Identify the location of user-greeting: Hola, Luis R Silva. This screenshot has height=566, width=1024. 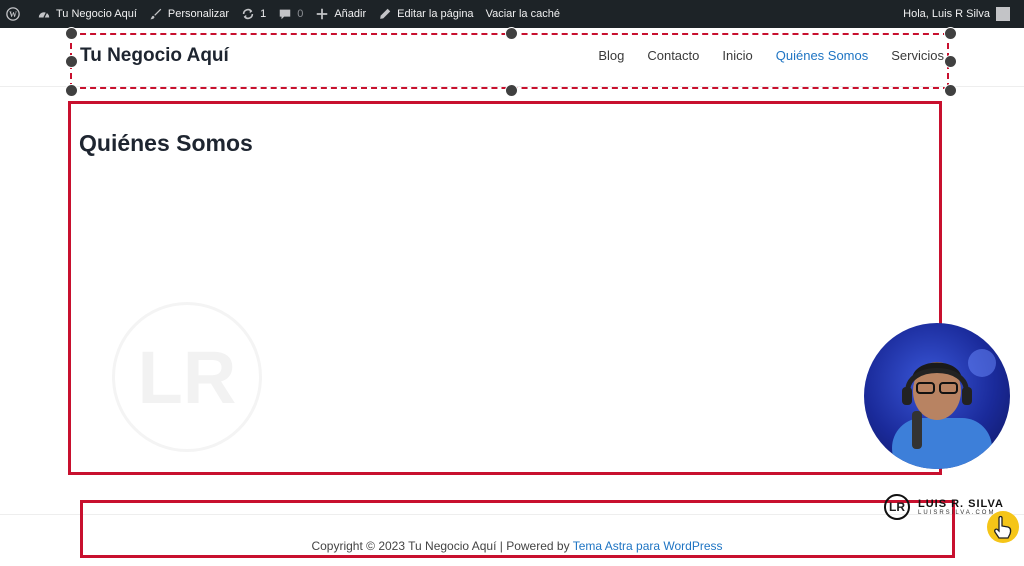
(946, 14).